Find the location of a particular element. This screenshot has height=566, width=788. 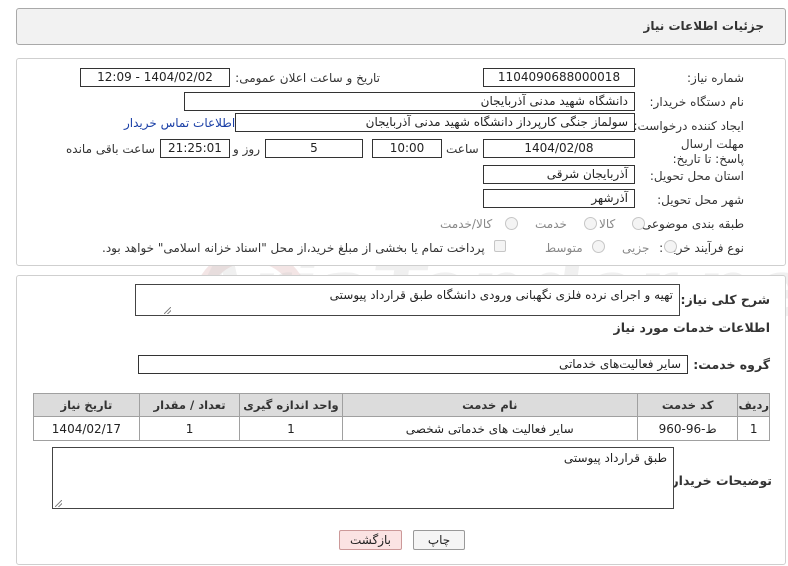

deadline-label: مهلت ارسال پاسخ: تا تاریخ: is located at coordinates (708, 151).